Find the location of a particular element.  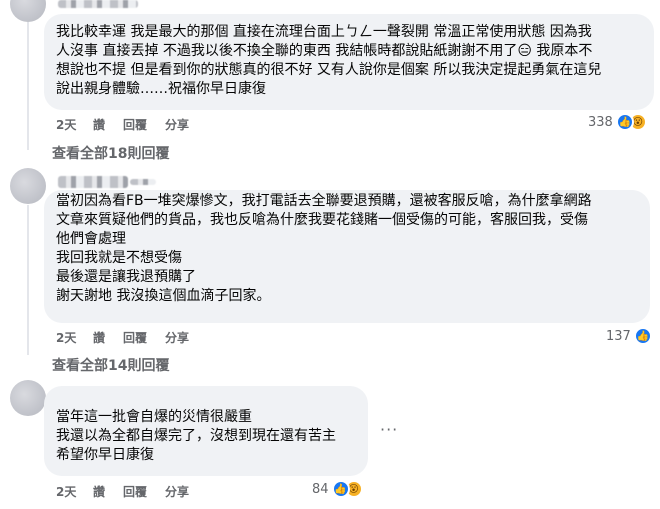

more-options-icon: ··· is located at coordinates (389, 429).